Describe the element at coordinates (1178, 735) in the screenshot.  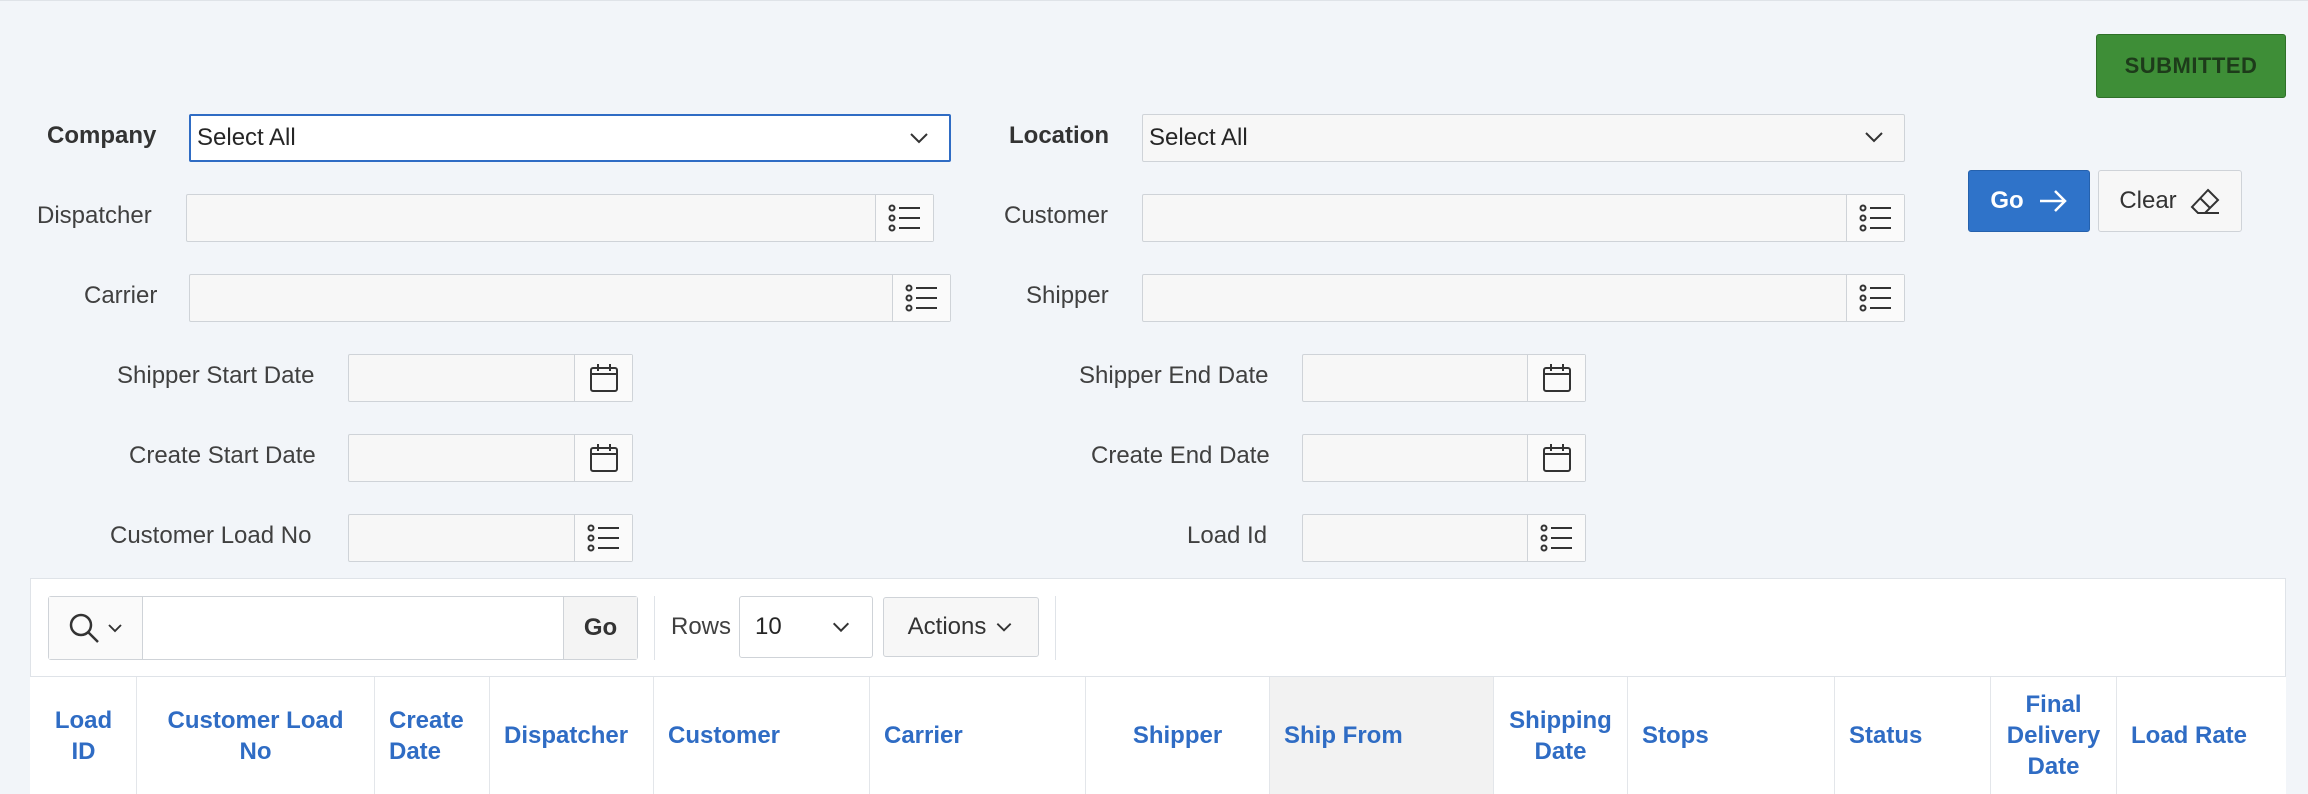
I see `column-header-shipper: Shipper` at that location.